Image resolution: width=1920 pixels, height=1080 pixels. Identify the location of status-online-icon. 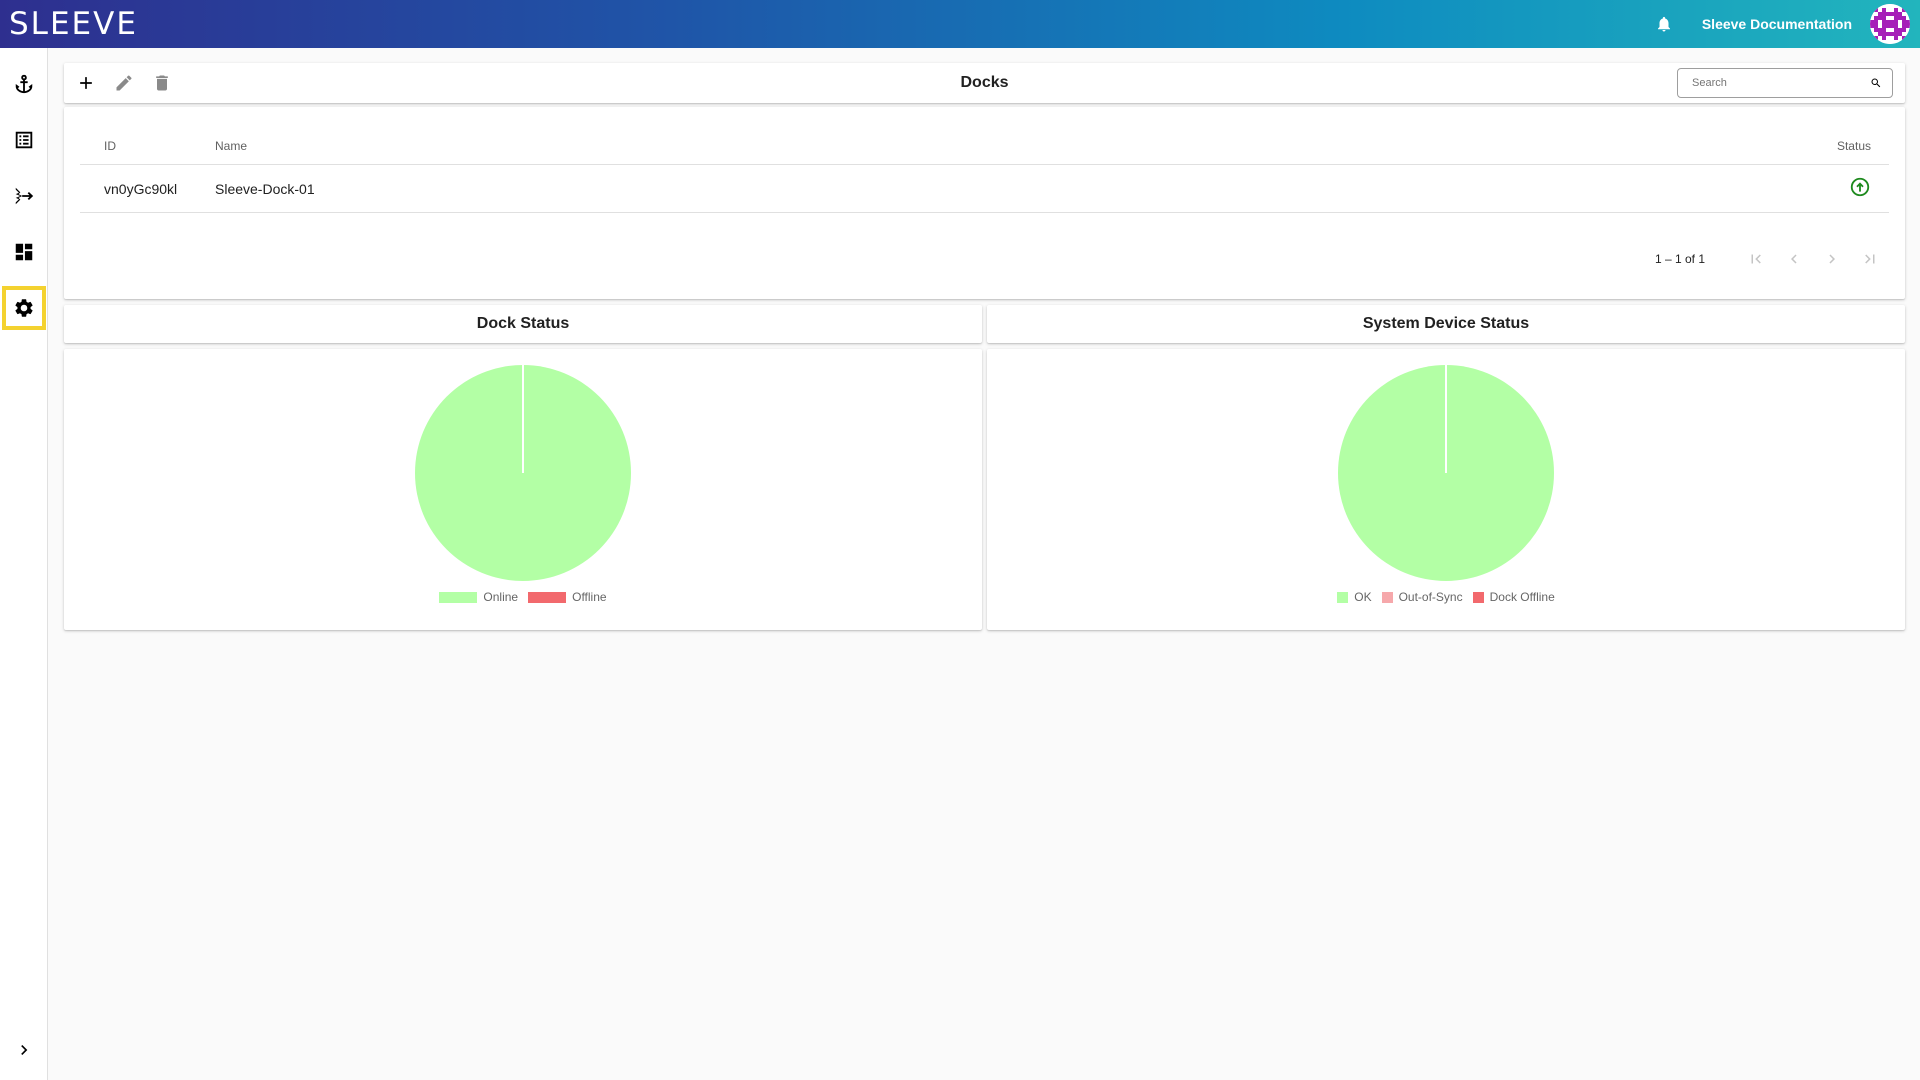
(1860, 188).